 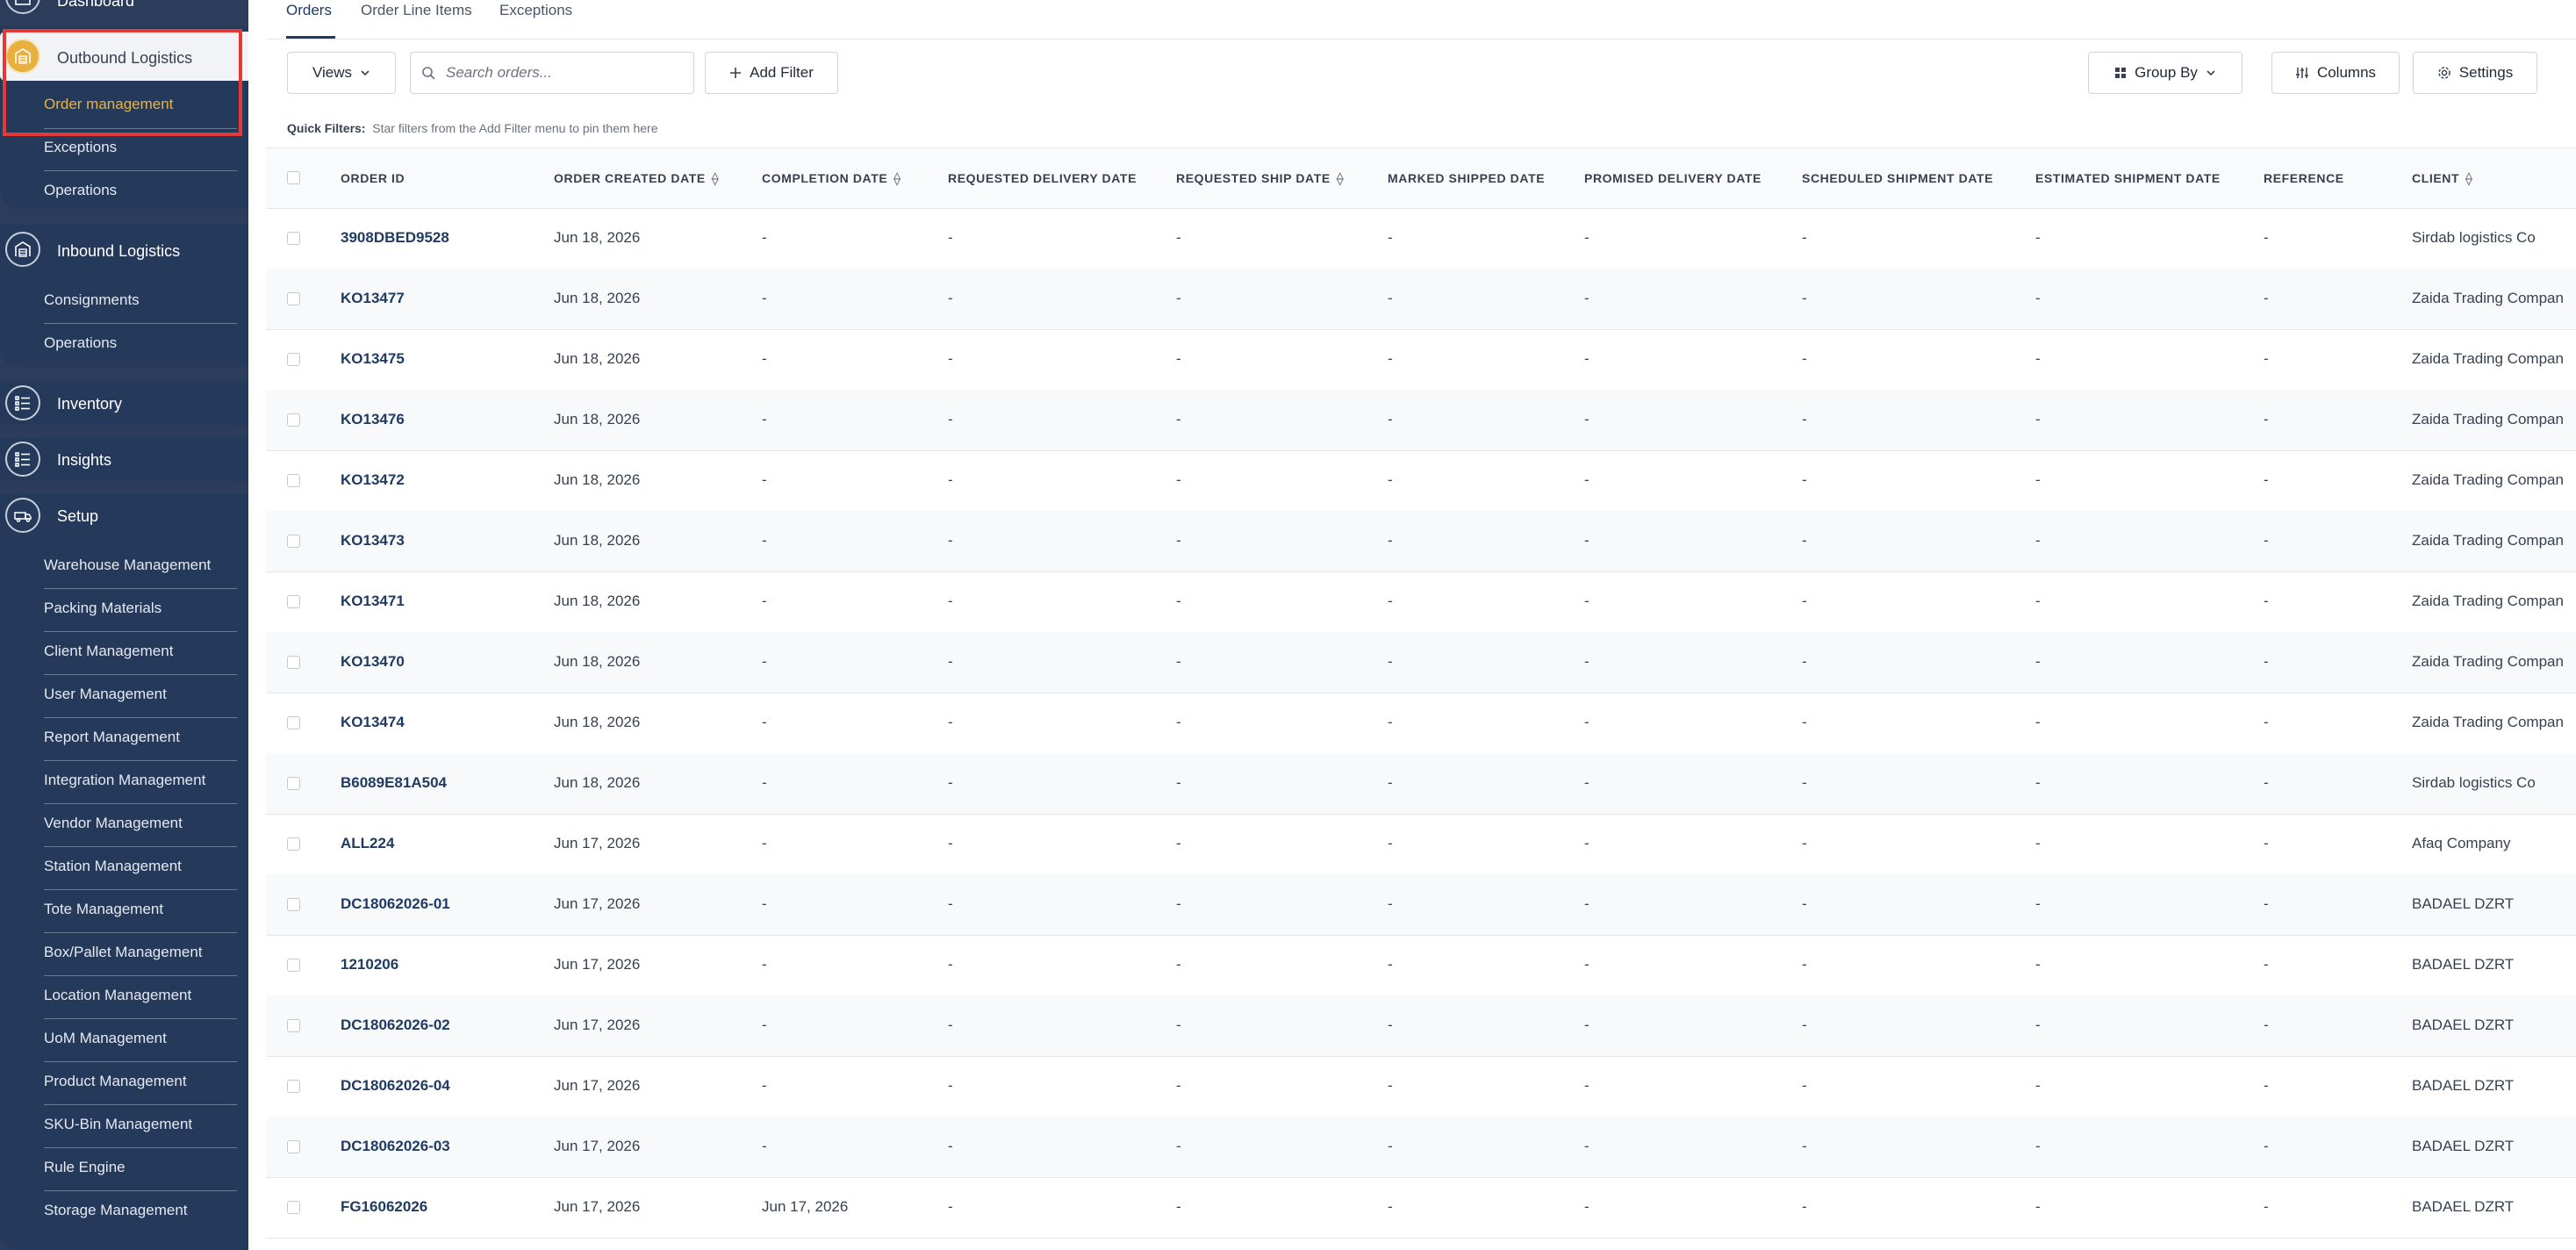 What do you see at coordinates (384, 1207) in the screenshot?
I see `order-id-link: FG16062026` at bounding box center [384, 1207].